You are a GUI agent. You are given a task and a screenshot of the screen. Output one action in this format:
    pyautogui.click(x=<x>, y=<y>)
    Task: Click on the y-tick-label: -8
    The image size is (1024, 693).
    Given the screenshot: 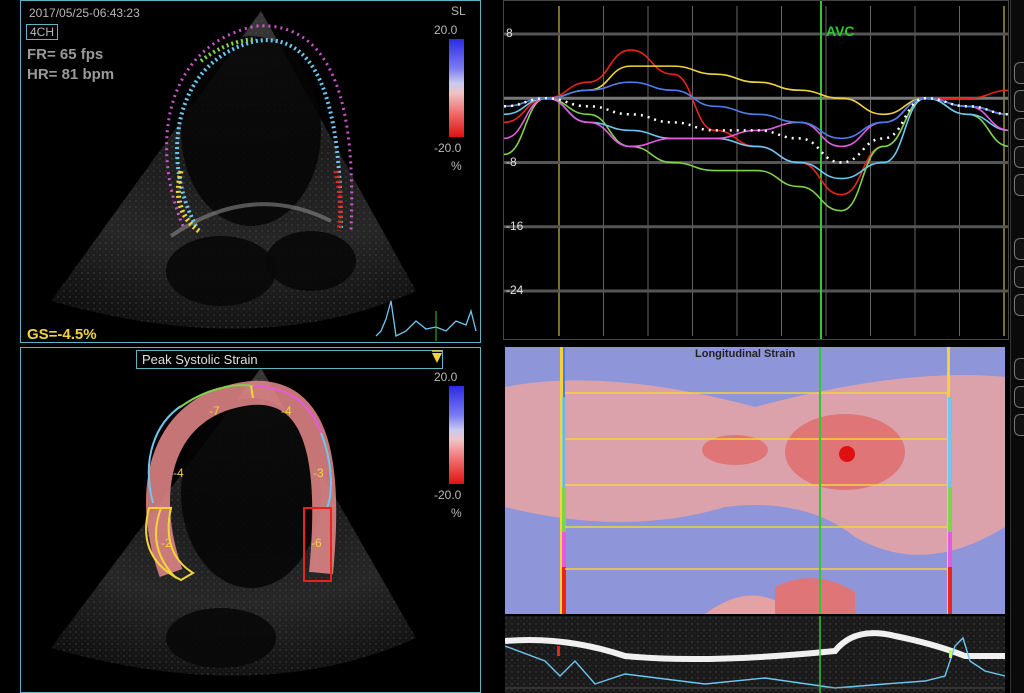 What is the action you would take?
    pyautogui.click(x=511, y=161)
    